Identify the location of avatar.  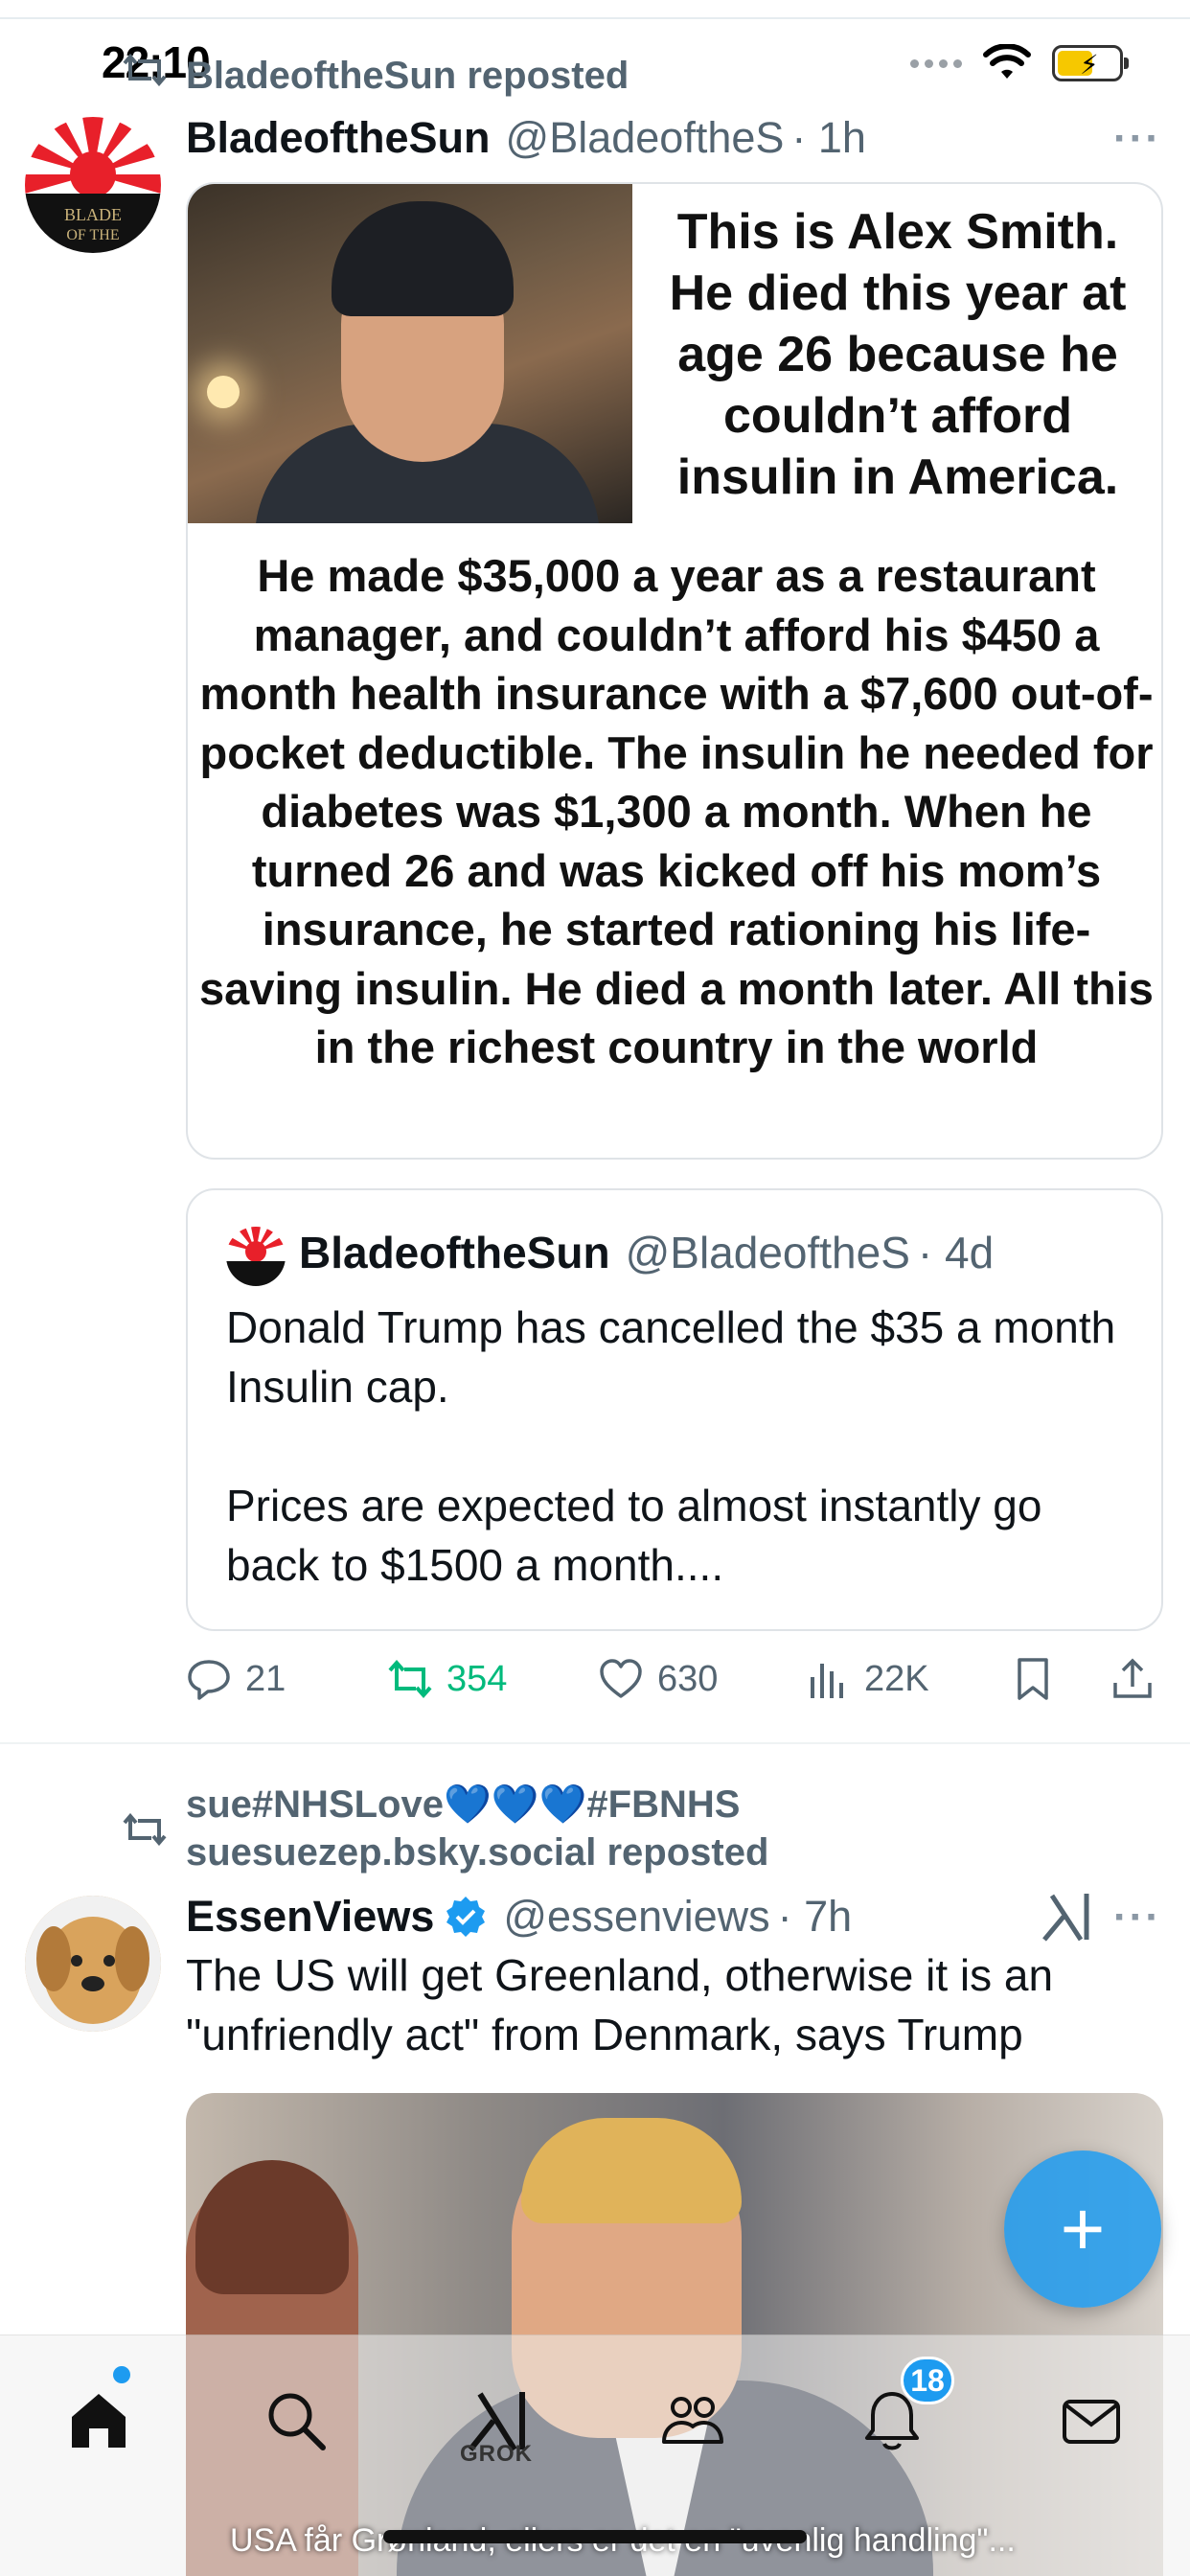
(93, 1964).